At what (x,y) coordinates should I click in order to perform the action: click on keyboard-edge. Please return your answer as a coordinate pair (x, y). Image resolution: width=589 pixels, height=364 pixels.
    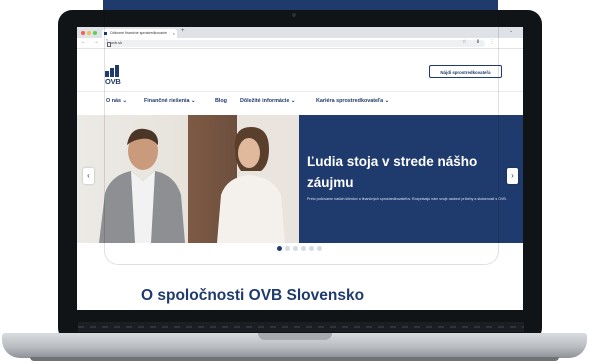
    Looking at the image, I should click on (301, 327).